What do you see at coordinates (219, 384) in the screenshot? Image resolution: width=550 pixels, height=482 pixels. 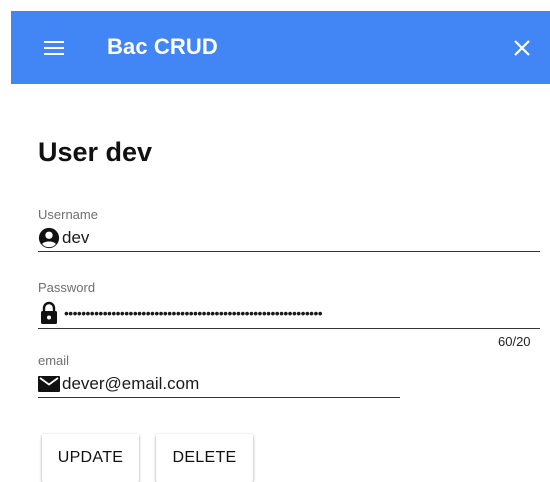 I see `email-input-row: dever@email.com` at bounding box center [219, 384].